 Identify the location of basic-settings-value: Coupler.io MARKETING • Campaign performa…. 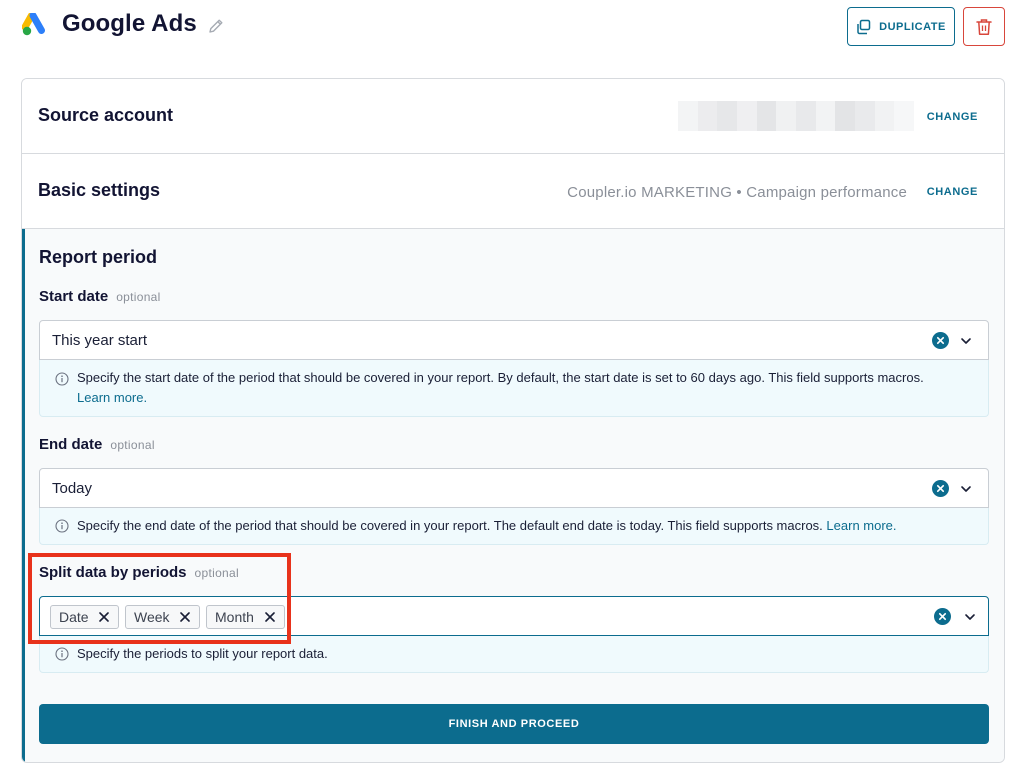
(737, 192).